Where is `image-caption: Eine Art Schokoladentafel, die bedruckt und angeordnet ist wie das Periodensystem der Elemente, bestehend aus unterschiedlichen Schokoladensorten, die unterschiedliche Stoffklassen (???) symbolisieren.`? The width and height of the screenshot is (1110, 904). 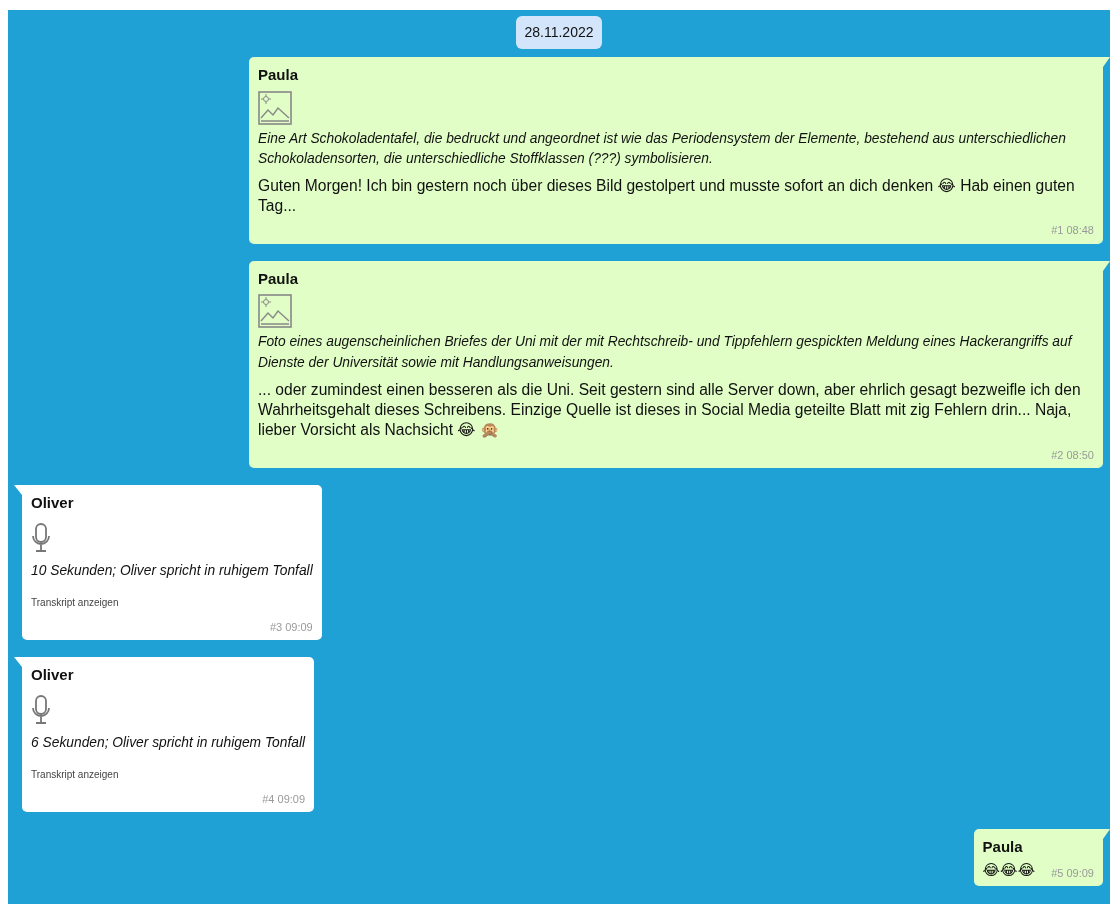
image-caption: Eine Art Schokoladentafel, die bedruckt und angeordnet ist wie das Periodensystem der Elemente, bestehend aus unterschiedlichen Schokoladensorten, die unterschiedliche Stoffklassen (???) symbolisieren. is located at coordinates (662, 149).